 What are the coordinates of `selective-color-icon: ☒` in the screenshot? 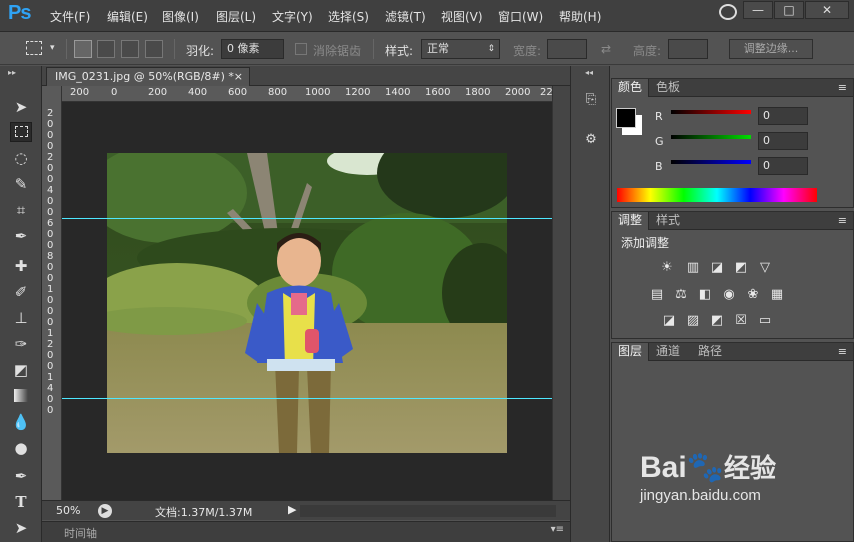 It's located at (741, 321).